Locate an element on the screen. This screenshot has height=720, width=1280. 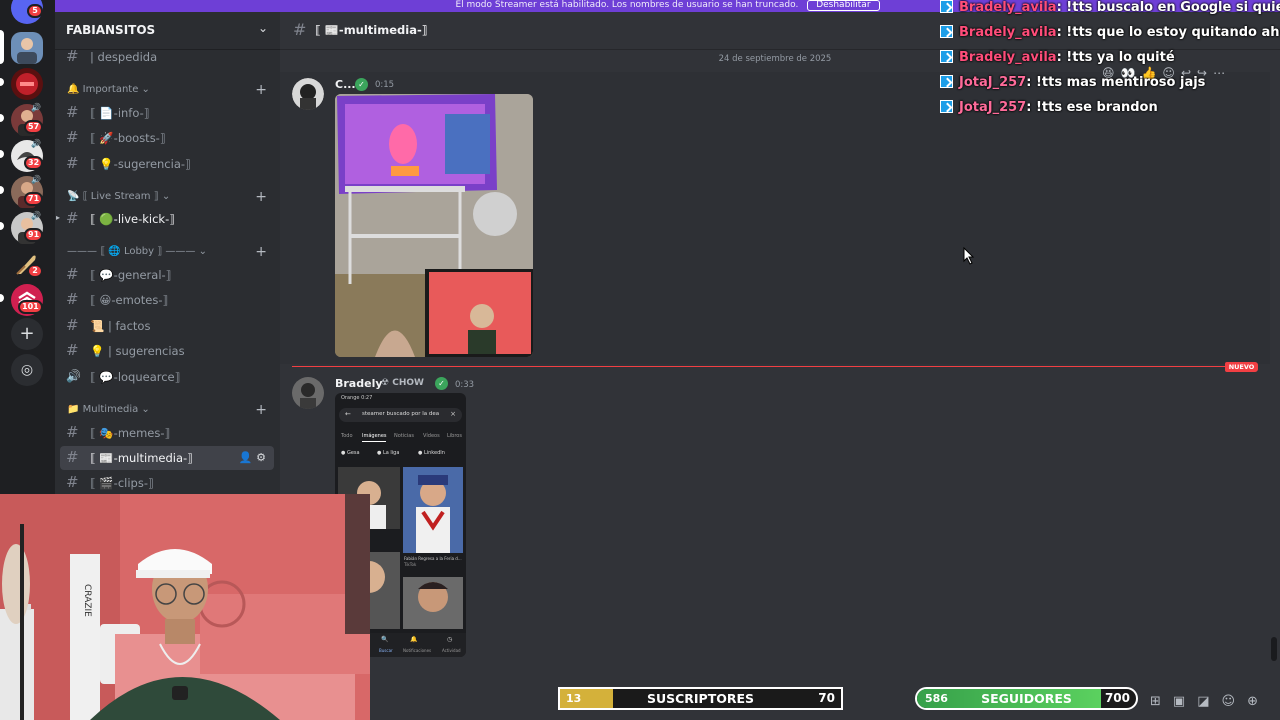
channel-memes: # ⟦ 🎭-memes-⟧ is located at coordinates (167, 433).